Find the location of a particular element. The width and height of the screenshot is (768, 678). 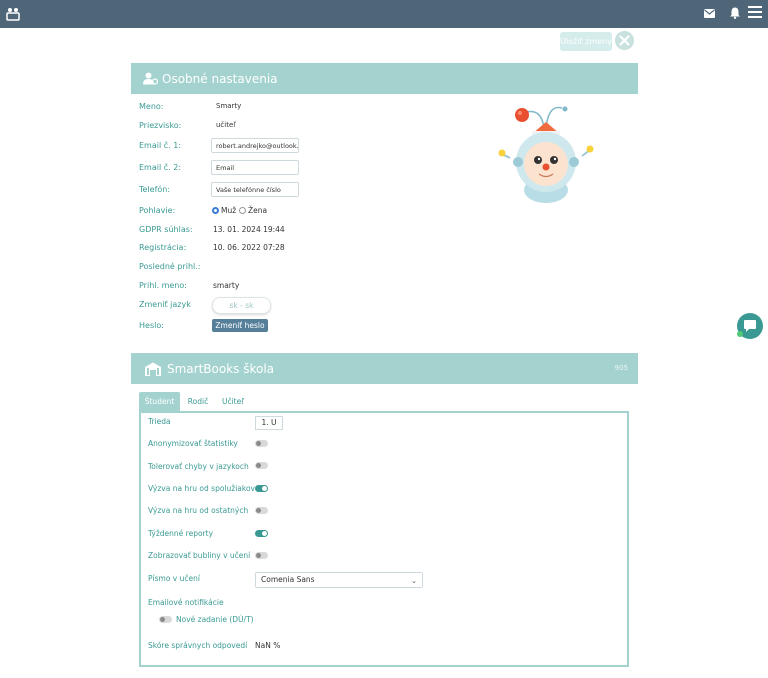

gender-female-radio is located at coordinates (242, 210).